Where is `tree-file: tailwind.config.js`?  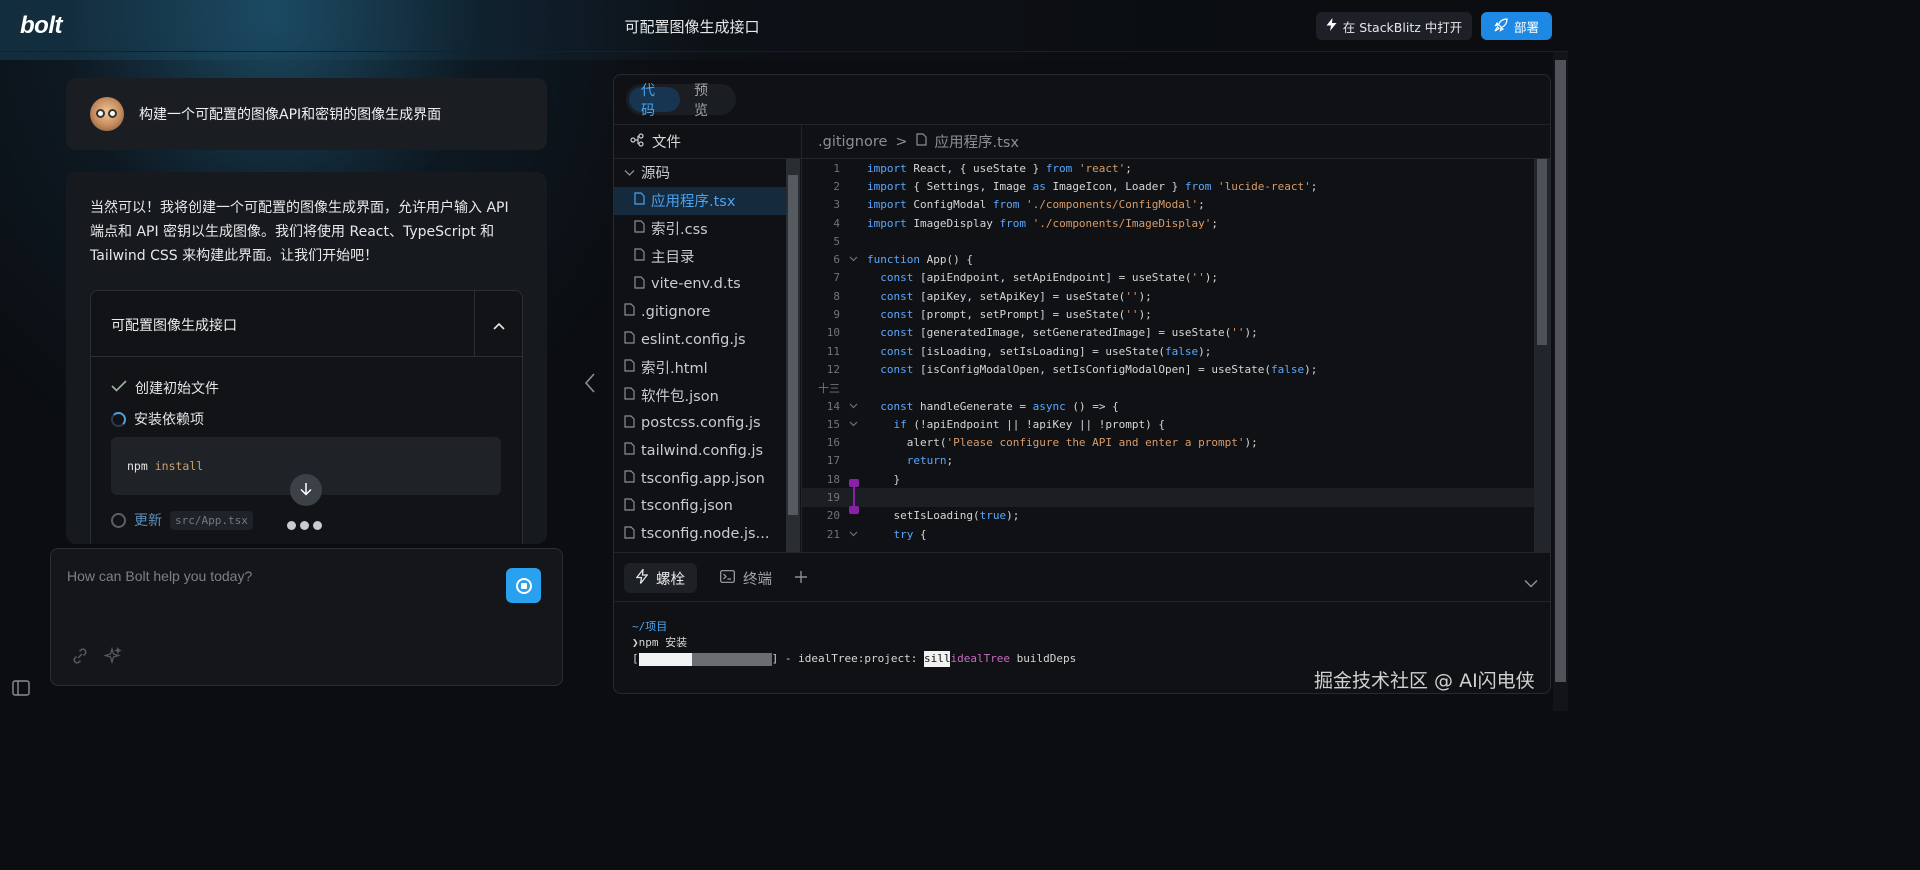 tree-file: tailwind.config.js is located at coordinates (700, 451).